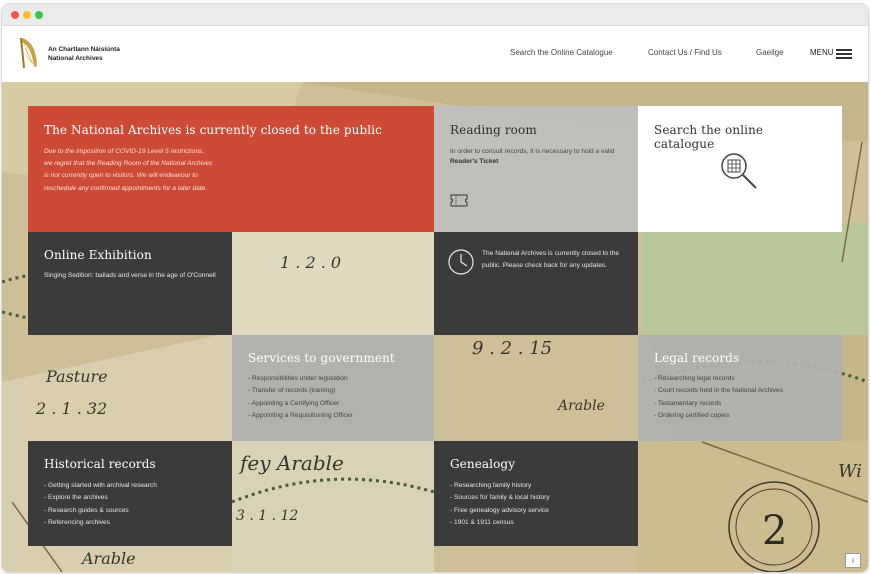 Image resolution: width=871 pixels, height=574 pixels. I want to click on list-item: Appointing a Requisitioning Officer, so click(333, 416).